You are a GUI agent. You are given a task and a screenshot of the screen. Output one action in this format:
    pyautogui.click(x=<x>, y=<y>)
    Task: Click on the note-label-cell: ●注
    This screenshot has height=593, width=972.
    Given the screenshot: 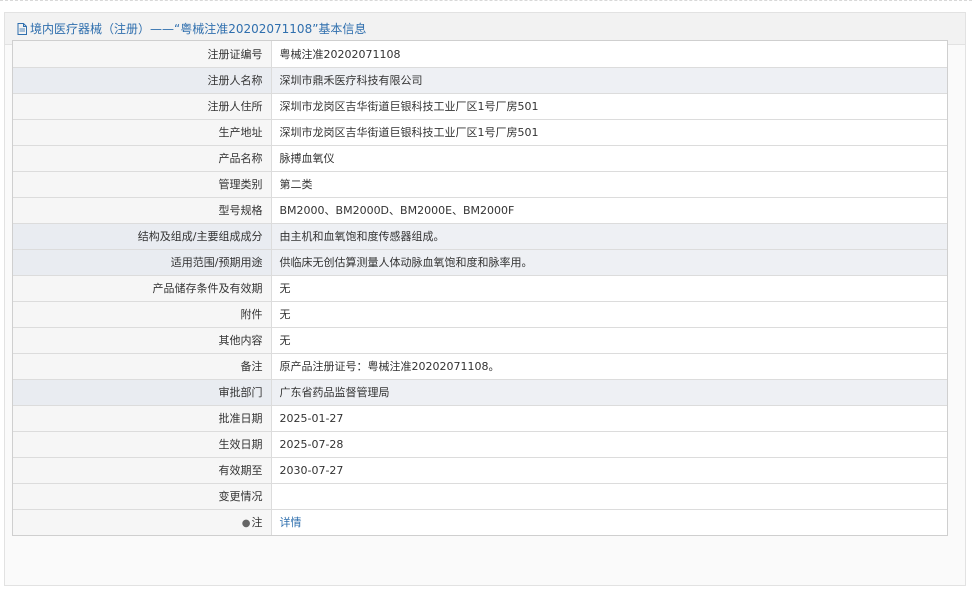 What is the action you would take?
    pyautogui.click(x=142, y=522)
    